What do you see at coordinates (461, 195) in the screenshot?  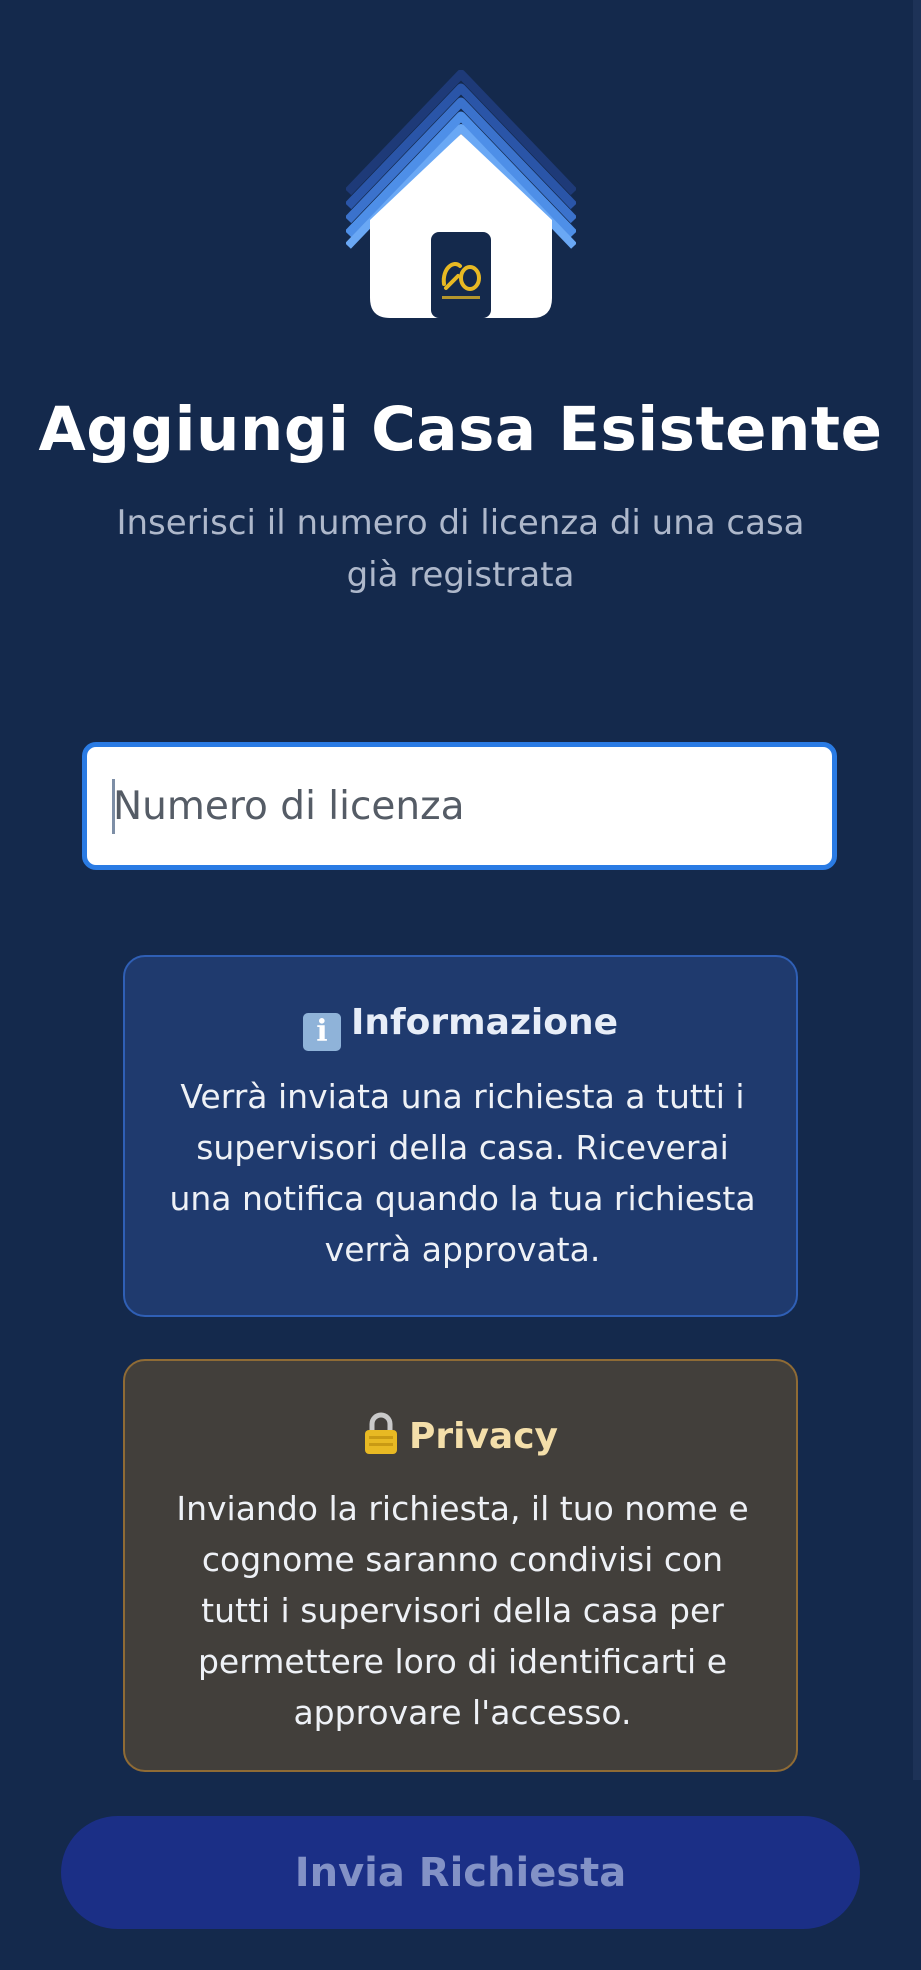 I see `house-logo` at bounding box center [461, 195].